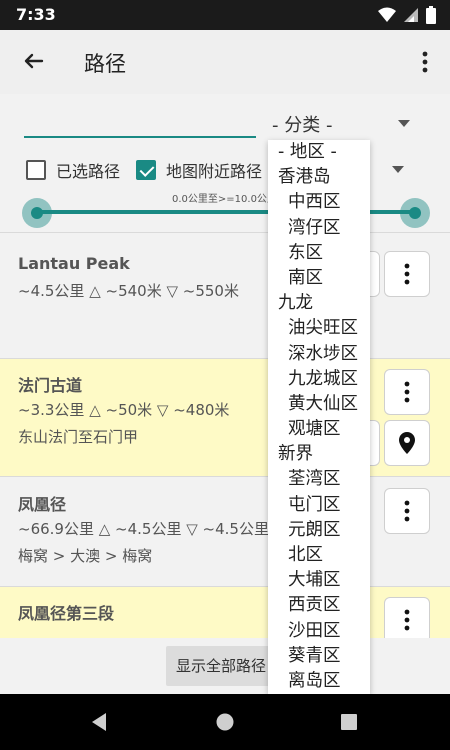  What do you see at coordinates (140, 137) in the screenshot?
I see `search-input` at bounding box center [140, 137].